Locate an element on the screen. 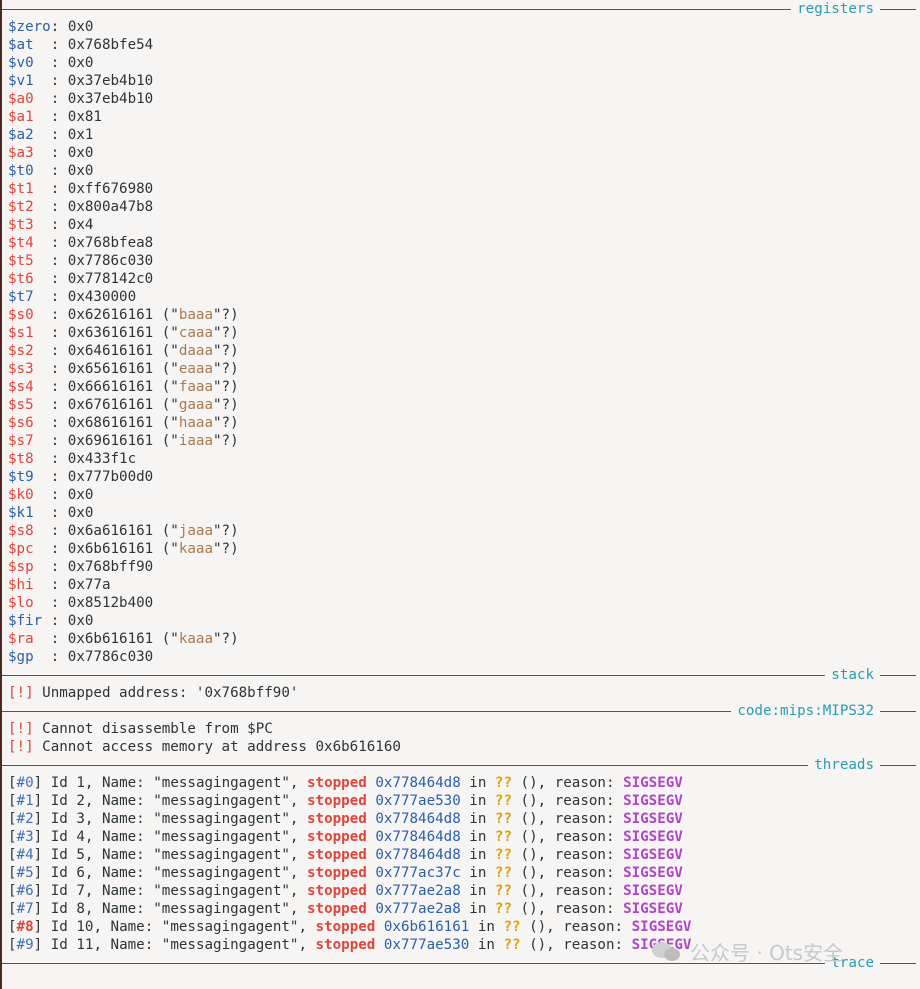  thread-info: Id 4, Name: "messagingagent", is located at coordinates (178, 837).